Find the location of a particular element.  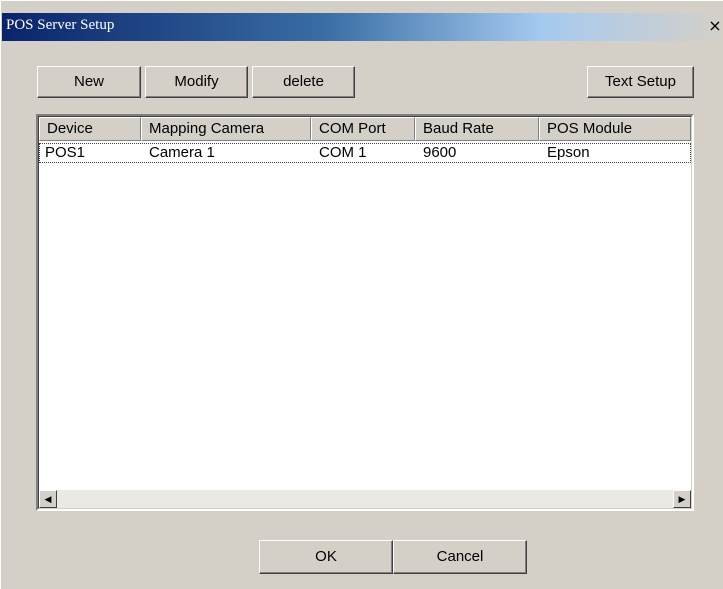

cell-mapping-camera: Camera 1 is located at coordinates (182, 152).